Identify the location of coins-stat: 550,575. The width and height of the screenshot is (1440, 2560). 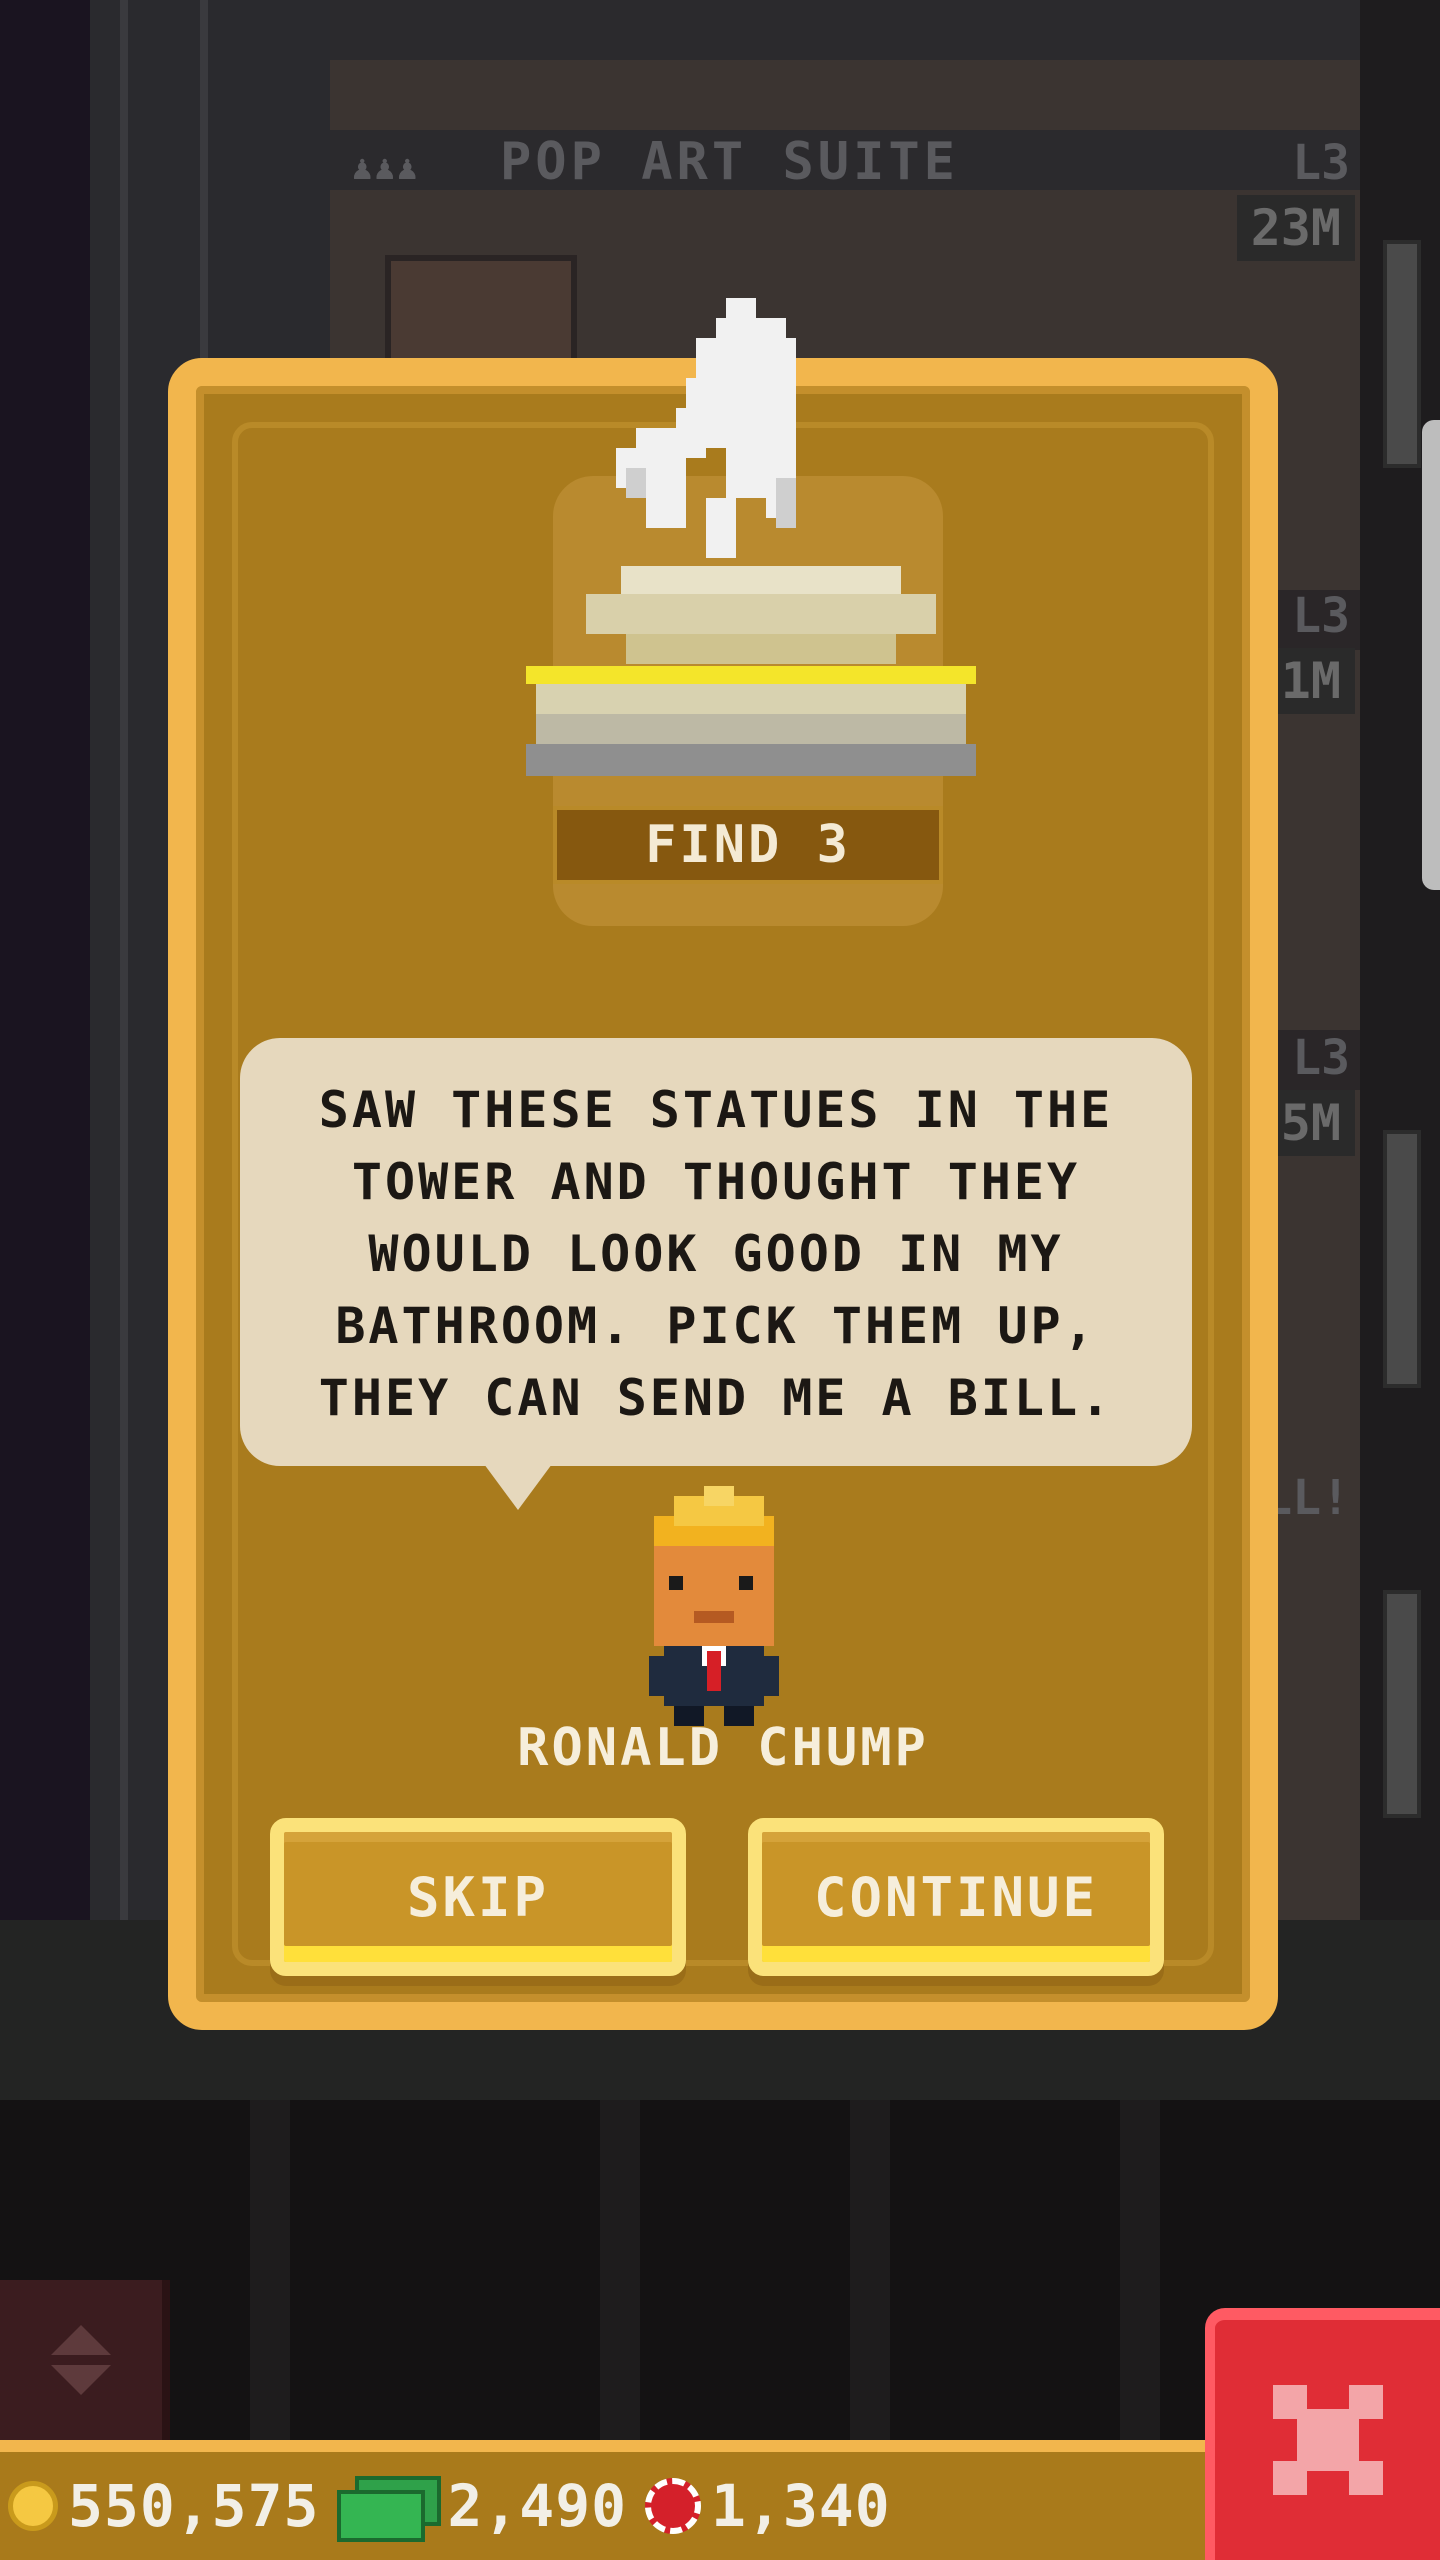
(163, 2506).